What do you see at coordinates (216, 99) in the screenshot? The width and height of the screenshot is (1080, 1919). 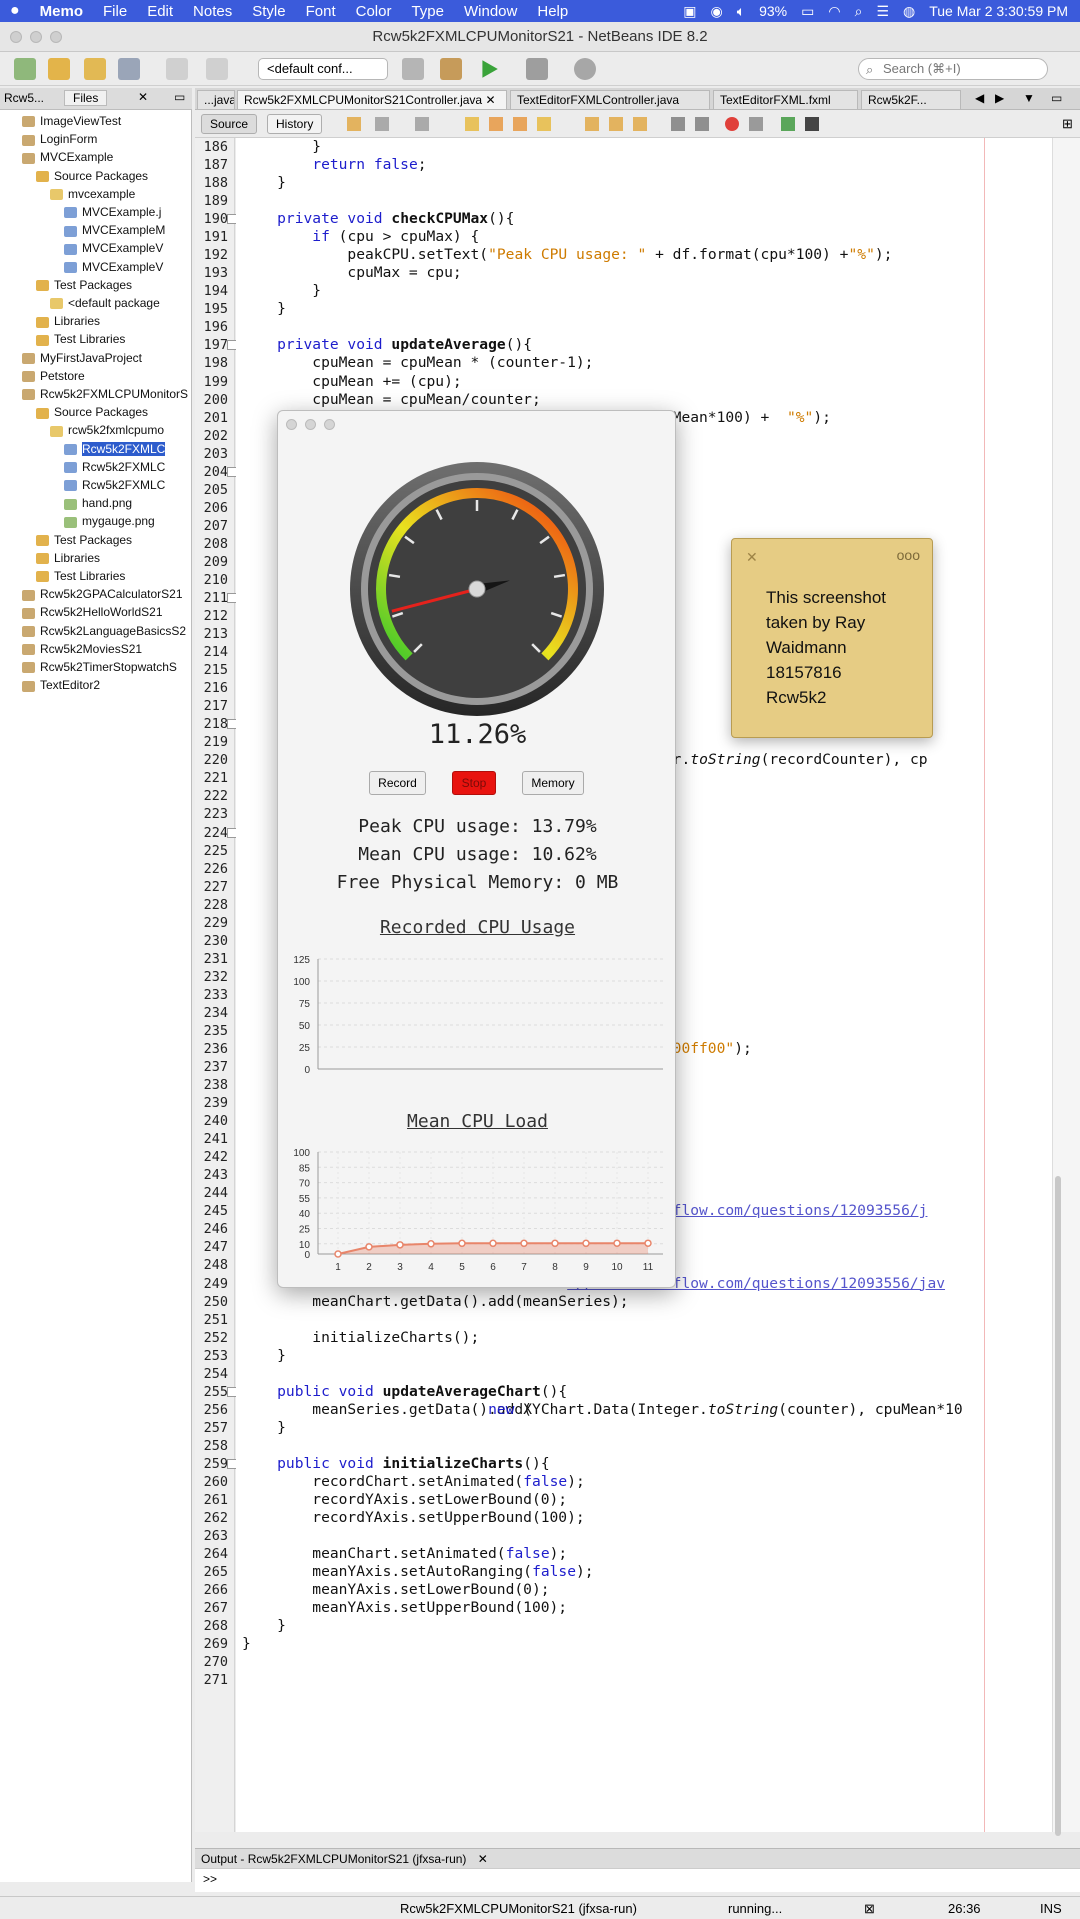 I see `editor-tab-java: ...java` at bounding box center [216, 99].